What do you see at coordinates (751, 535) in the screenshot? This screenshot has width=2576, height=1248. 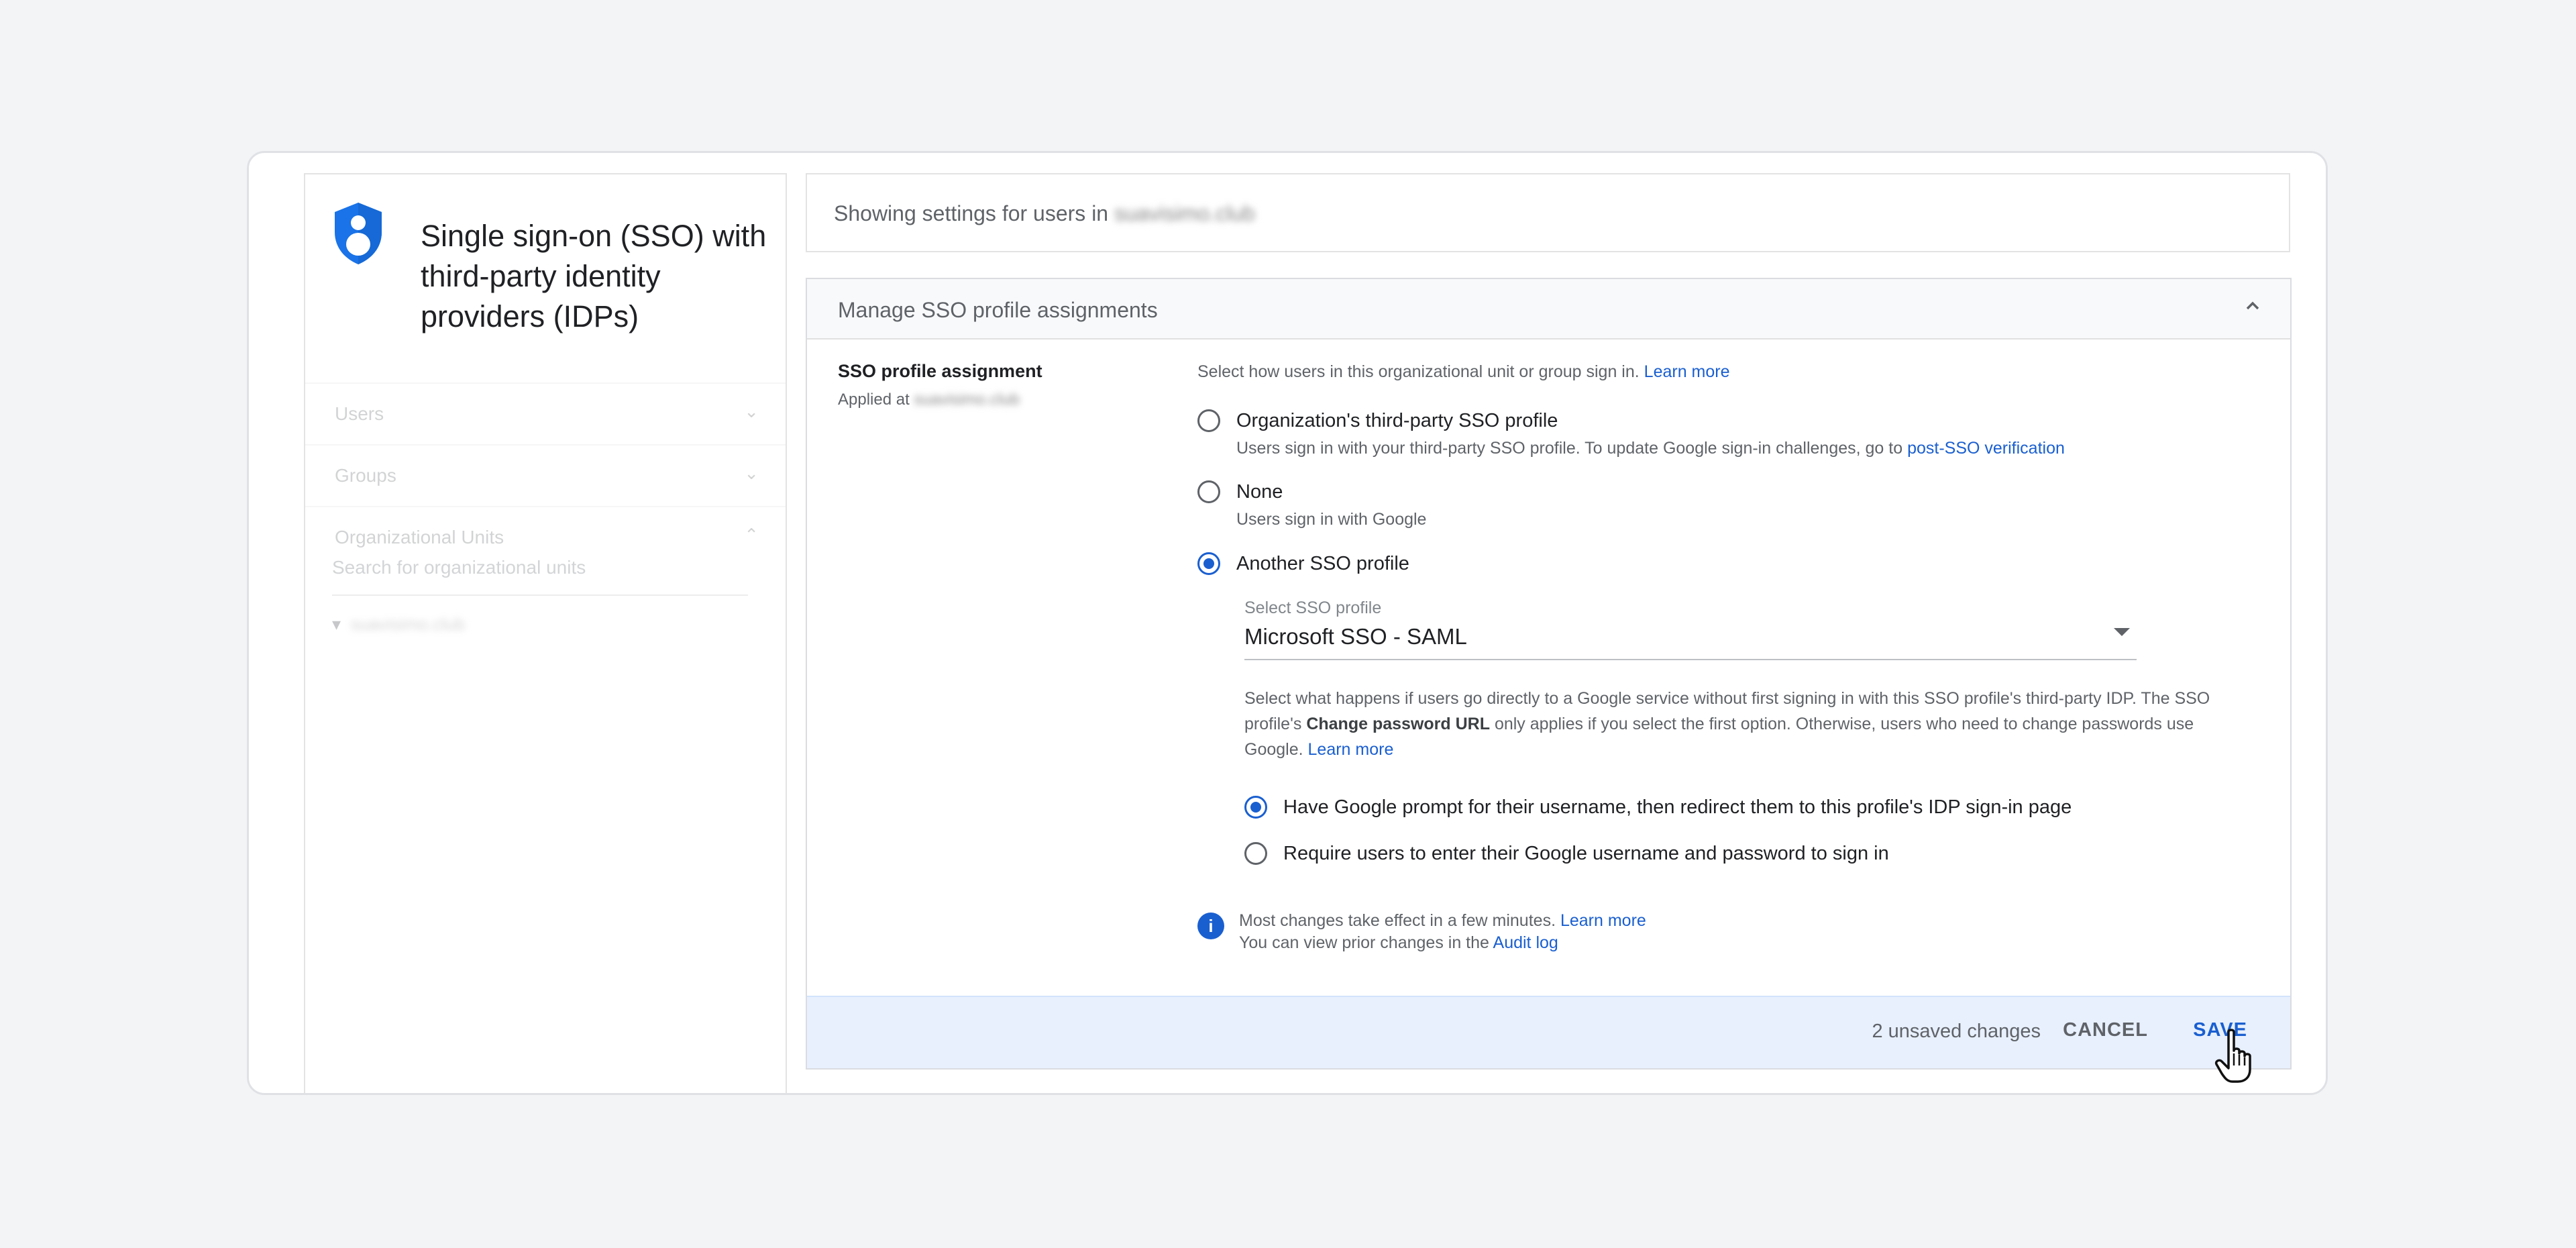 I see `chevron-up-icon: ⌃` at bounding box center [751, 535].